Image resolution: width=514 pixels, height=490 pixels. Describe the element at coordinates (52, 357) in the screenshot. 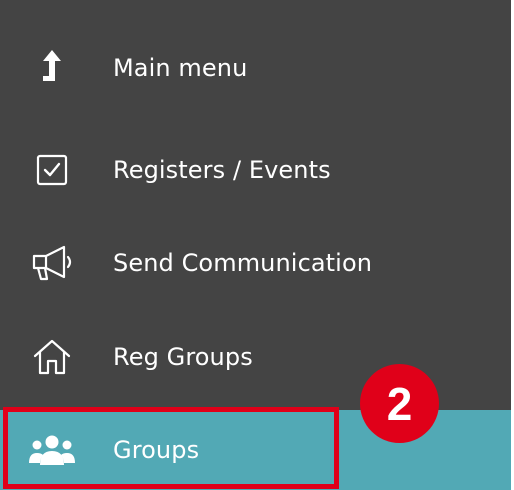

I see `home-icon` at that location.